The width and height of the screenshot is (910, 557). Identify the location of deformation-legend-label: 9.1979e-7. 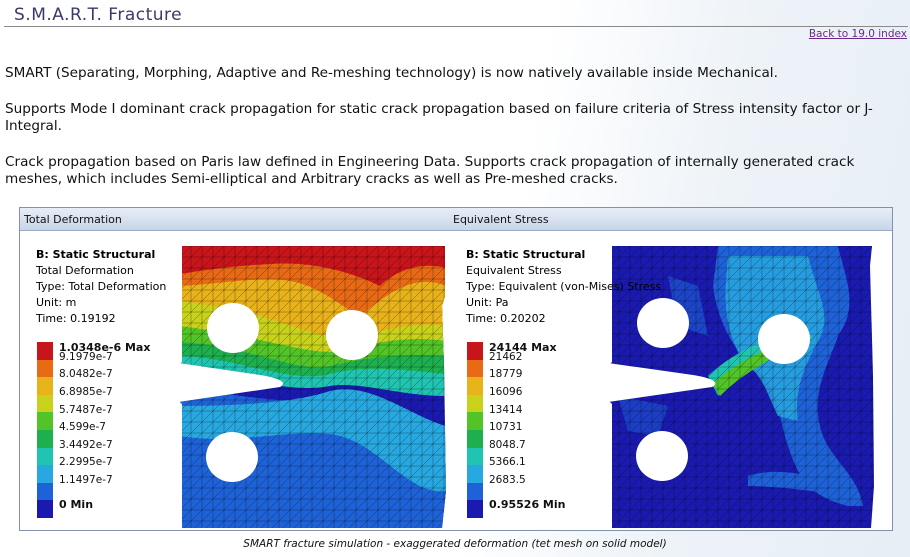
(86, 356).